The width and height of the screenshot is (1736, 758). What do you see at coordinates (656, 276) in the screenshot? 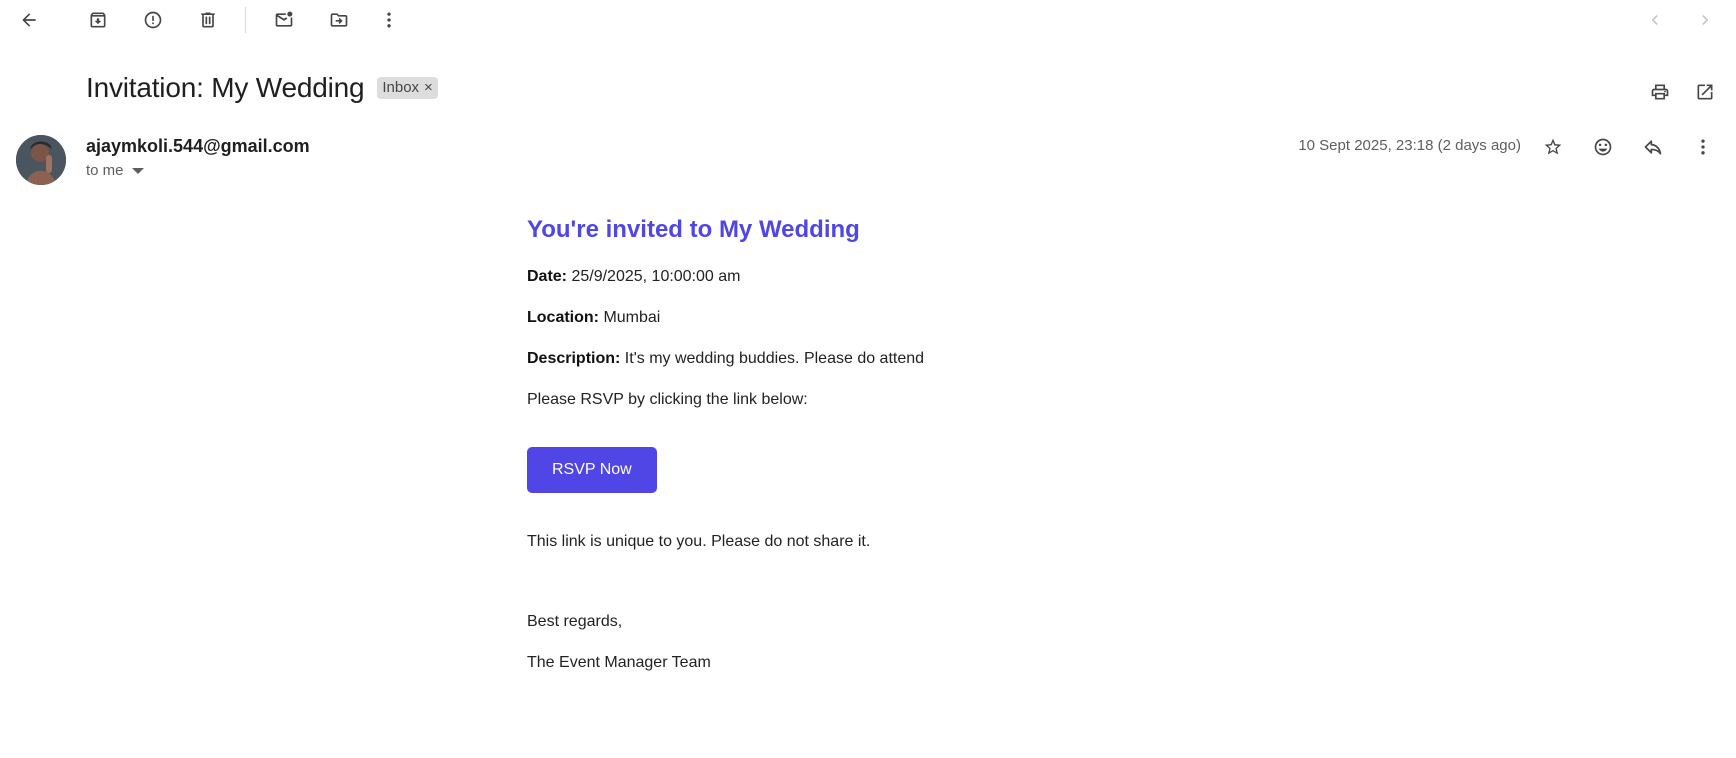
I see `date-value: 25/9/2025, 10:00:00 am` at bounding box center [656, 276].